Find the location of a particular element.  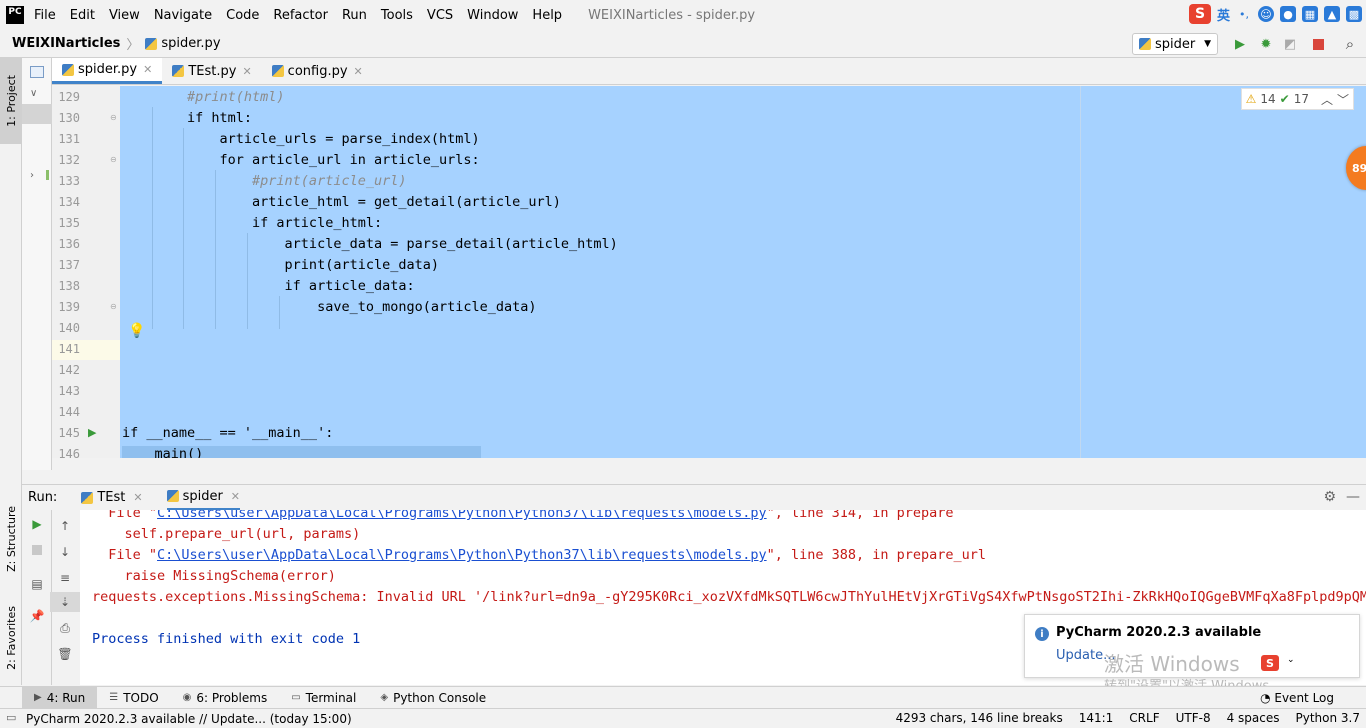

restore-layout-button: ▤ is located at coordinates (37, 584).